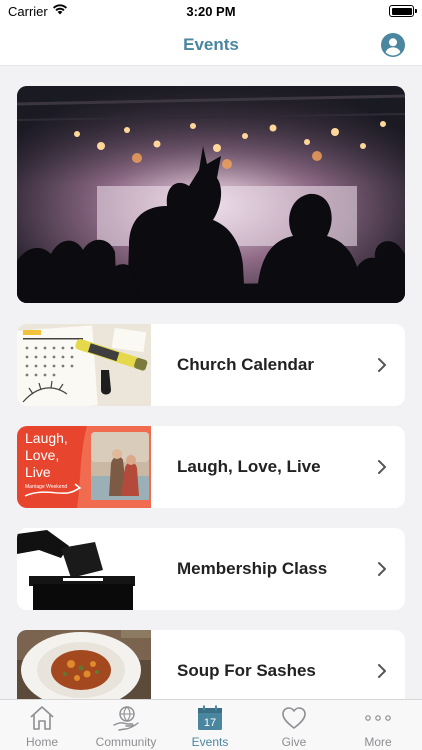 This screenshot has width=422, height=750. What do you see at coordinates (294, 718) in the screenshot?
I see `heart-icon` at bounding box center [294, 718].